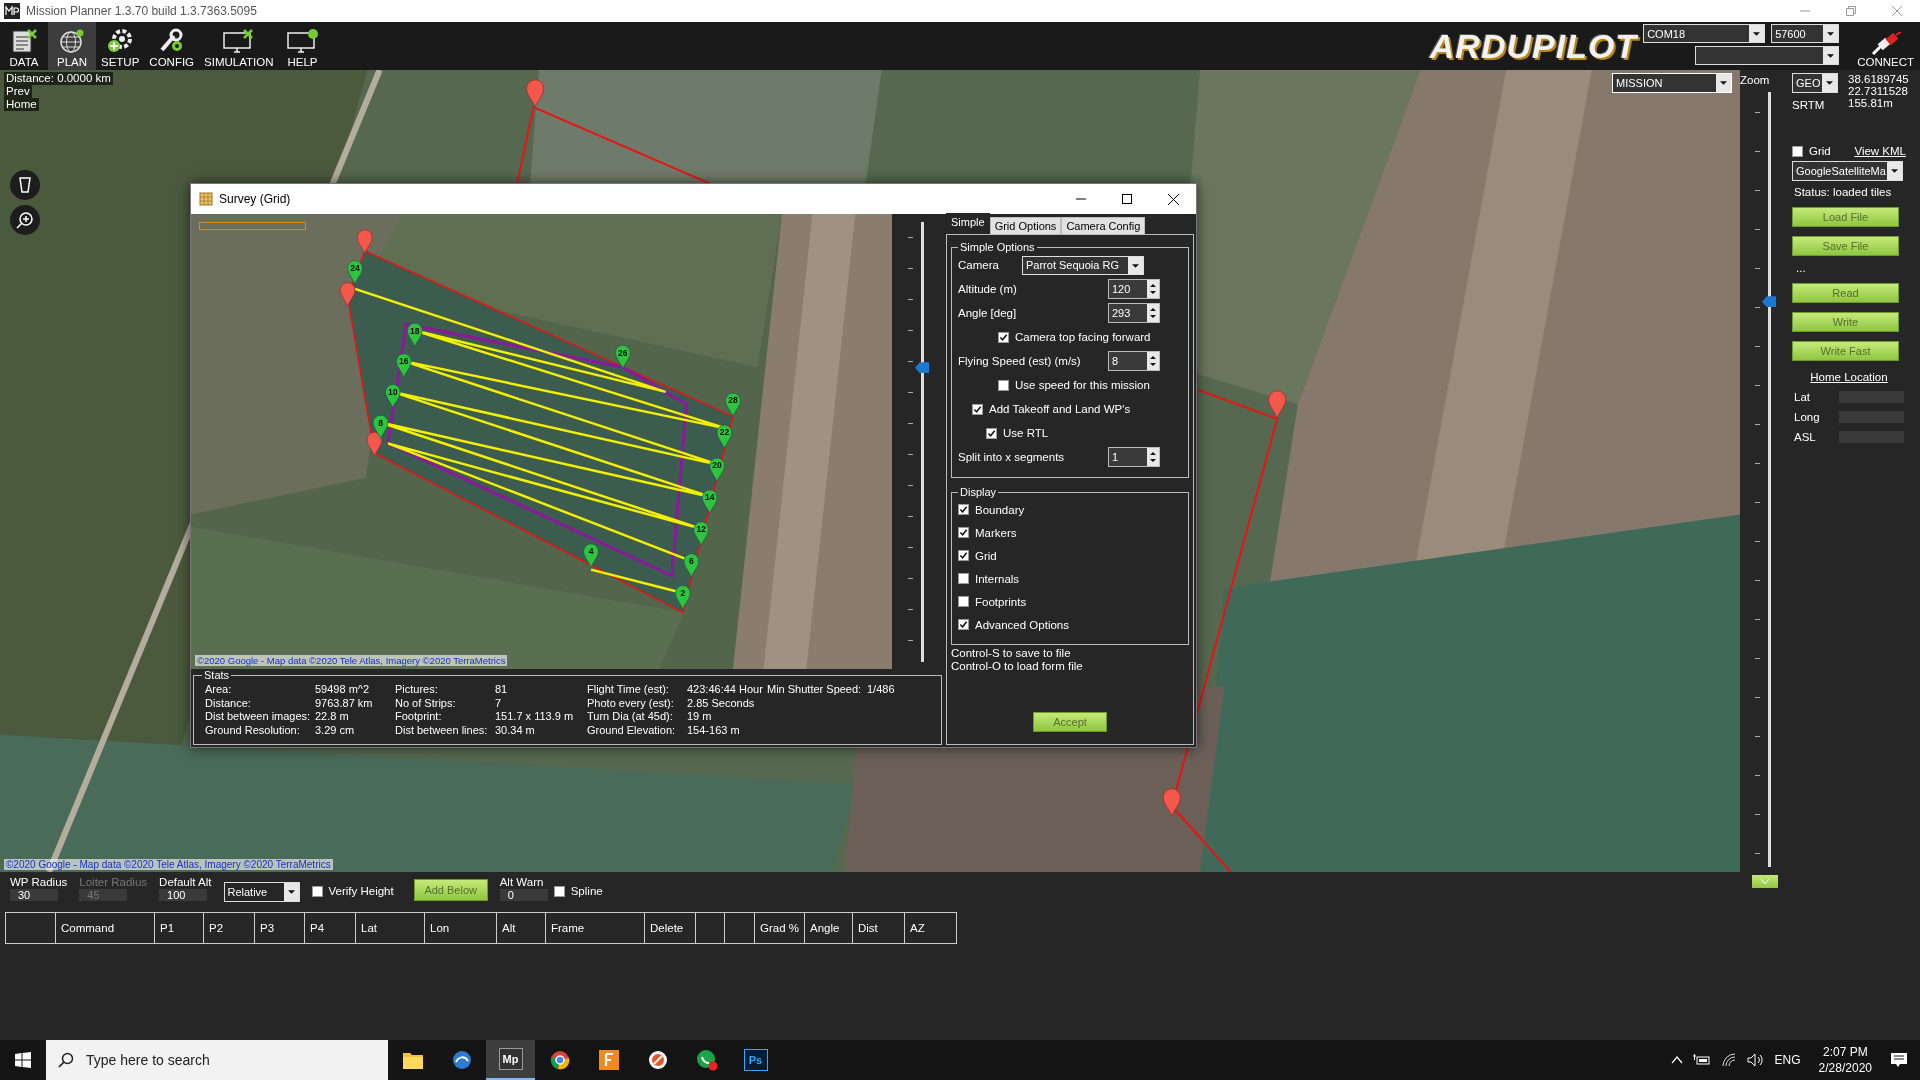 The height and width of the screenshot is (1080, 1920). Describe the element at coordinates (979, 265) in the screenshot. I see `field-label: Camera` at that location.